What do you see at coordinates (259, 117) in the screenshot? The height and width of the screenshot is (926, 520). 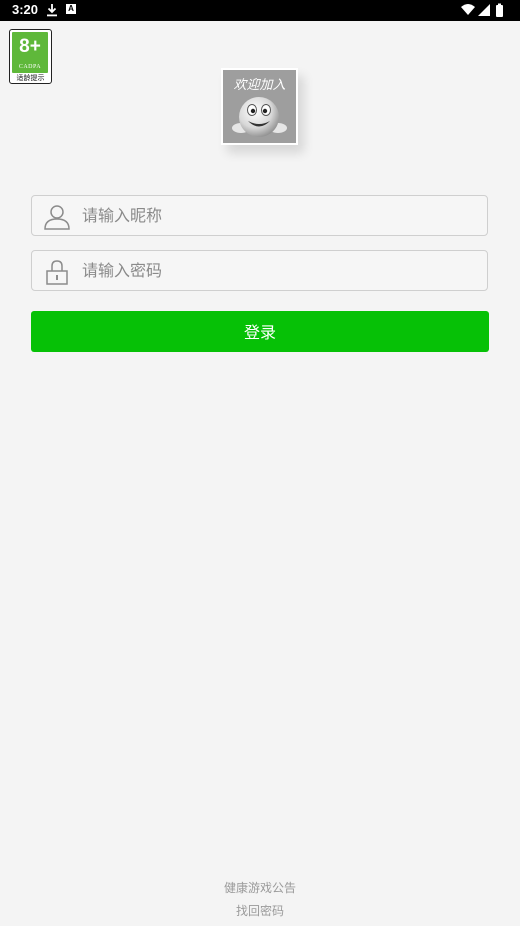 I see `smiley-face-icon` at bounding box center [259, 117].